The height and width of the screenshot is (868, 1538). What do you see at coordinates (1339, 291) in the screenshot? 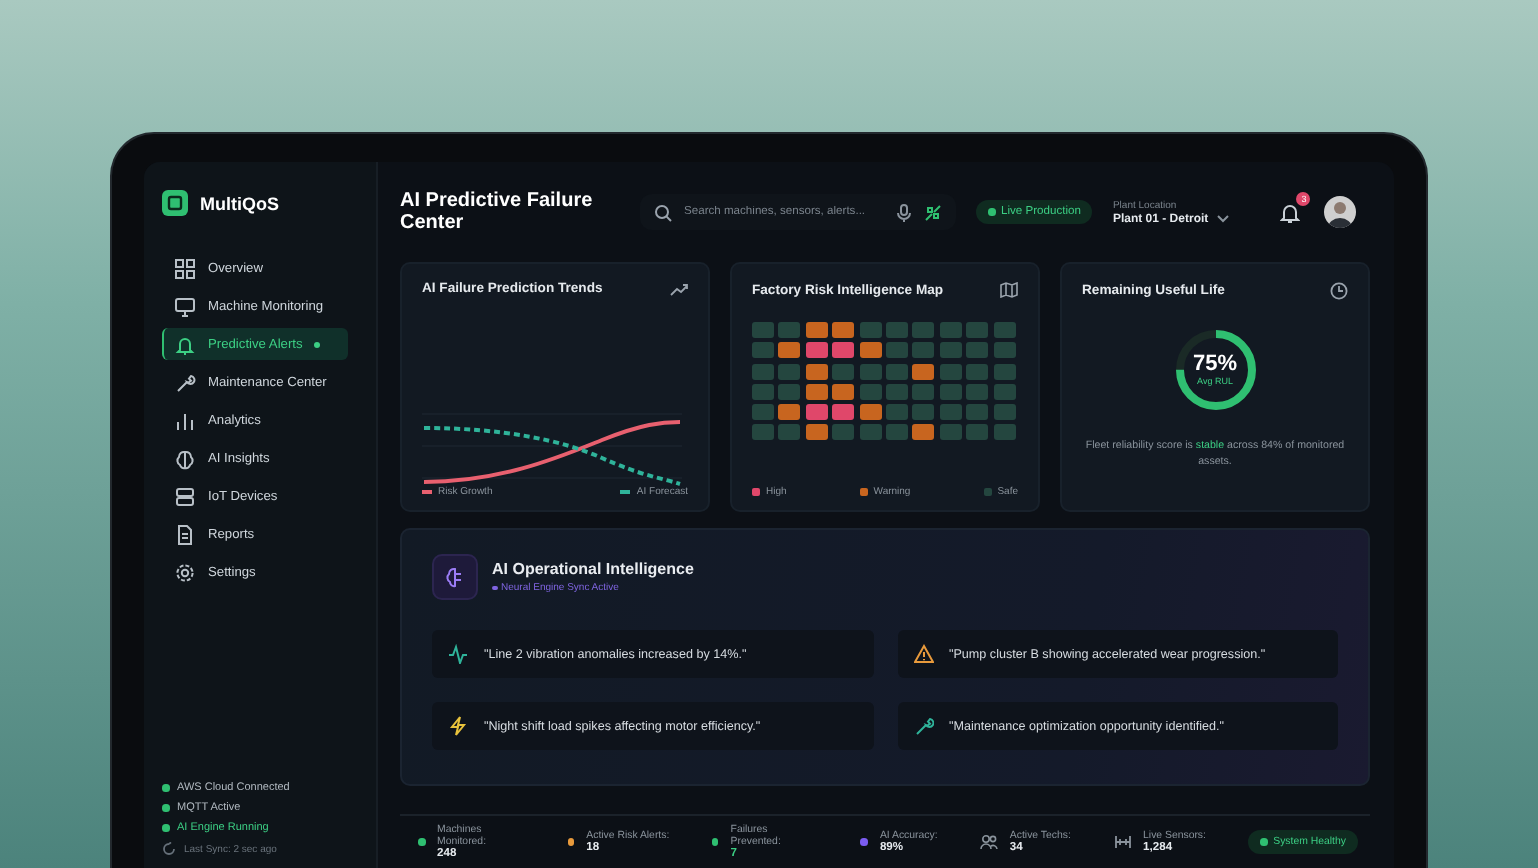
I see `clock-icon` at bounding box center [1339, 291].